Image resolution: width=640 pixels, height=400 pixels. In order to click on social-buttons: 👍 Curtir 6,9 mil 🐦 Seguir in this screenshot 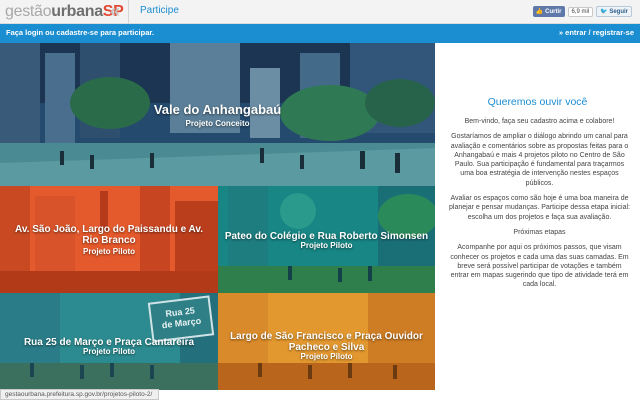, I will do `click(582, 11)`.